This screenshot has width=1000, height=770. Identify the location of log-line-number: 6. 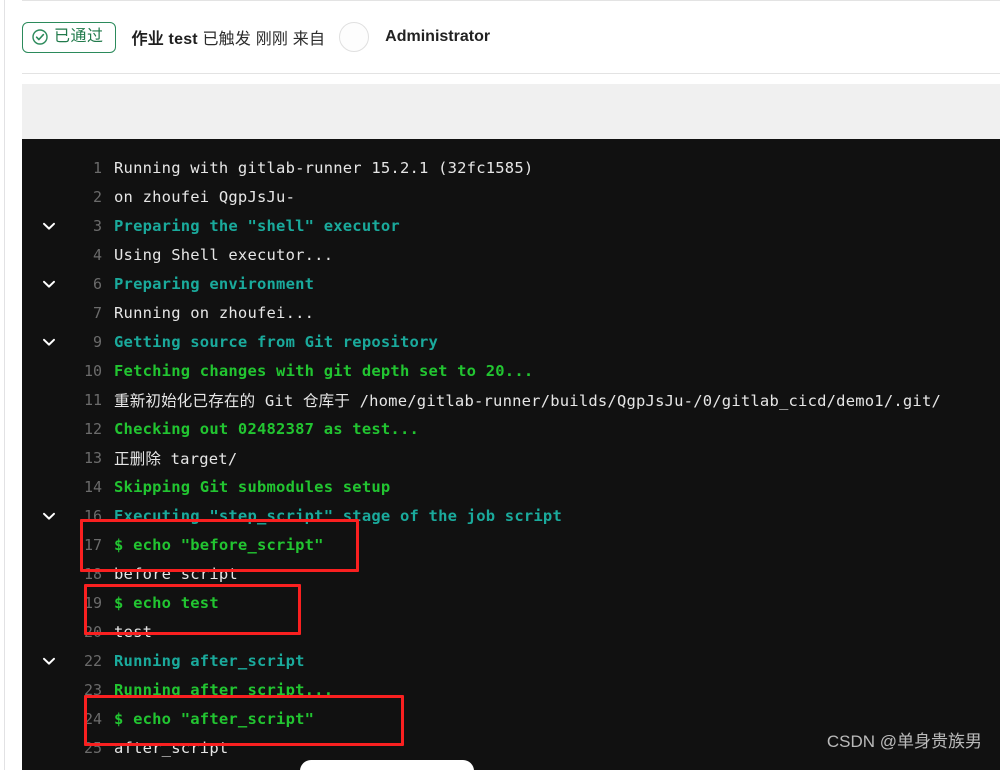
(97, 283).